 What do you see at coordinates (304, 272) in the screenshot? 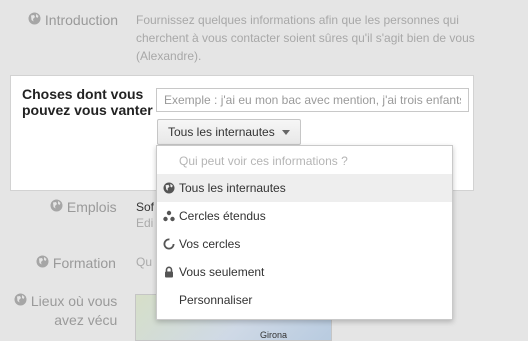
I see `menu-item-only-you: Vous seulement` at bounding box center [304, 272].